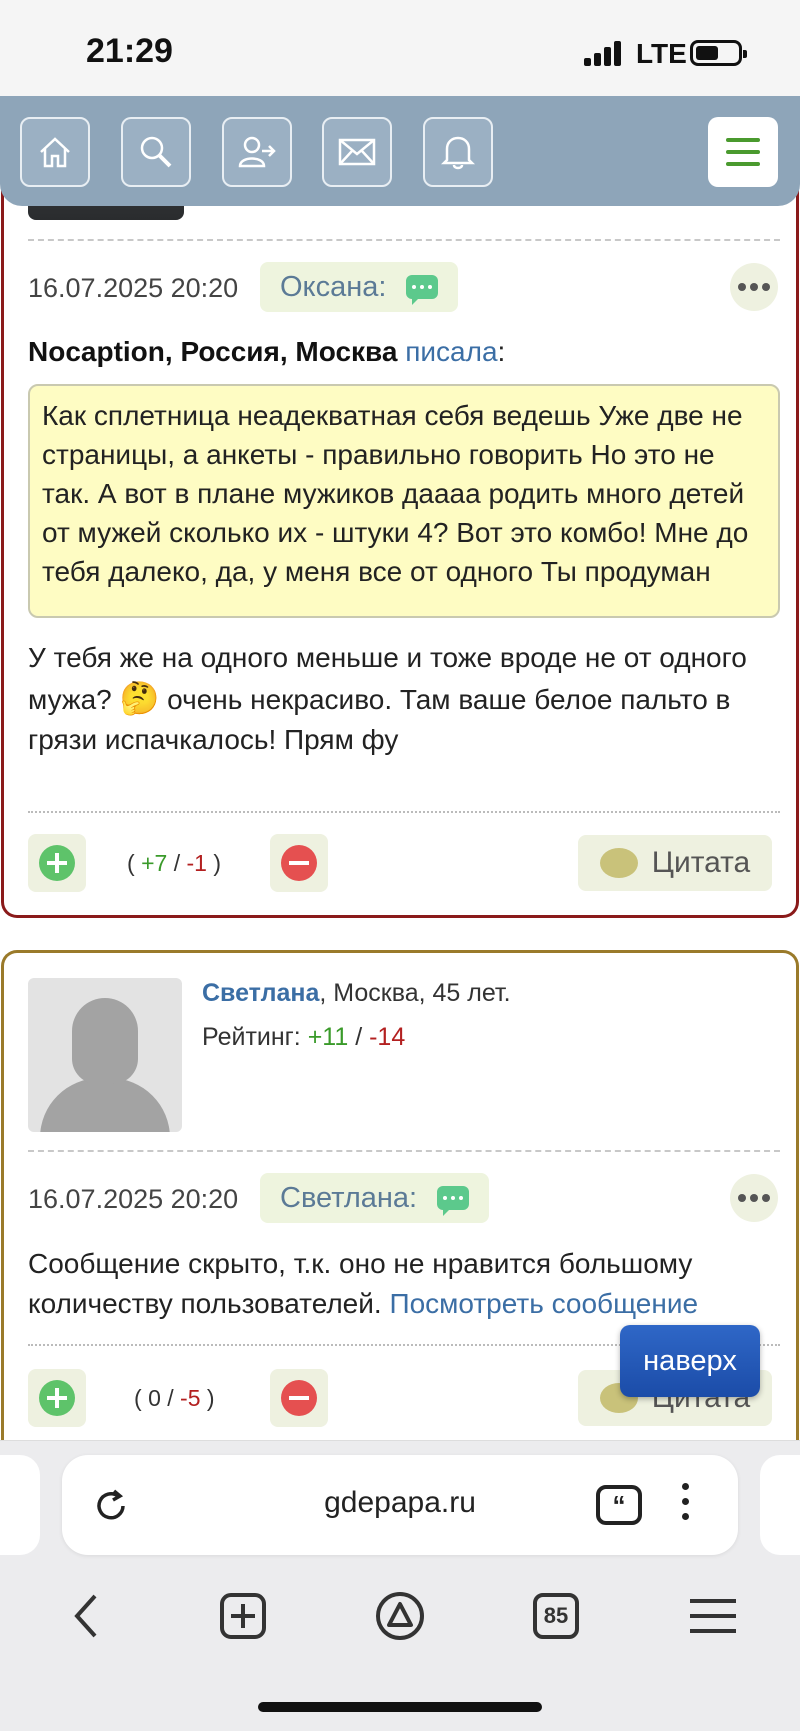 This screenshot has width=800, height=1731. I want to click on next-tab-preview, so click(780, 1505).